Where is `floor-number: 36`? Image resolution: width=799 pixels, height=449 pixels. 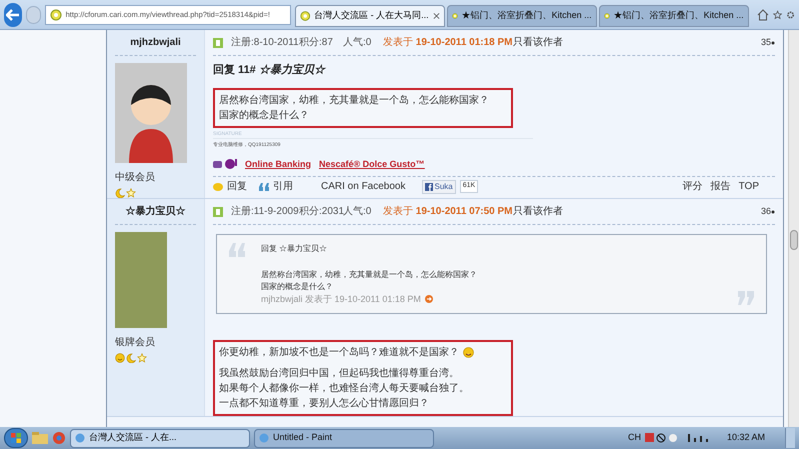
floor-number: 36 is located at coordinates (765, 211).